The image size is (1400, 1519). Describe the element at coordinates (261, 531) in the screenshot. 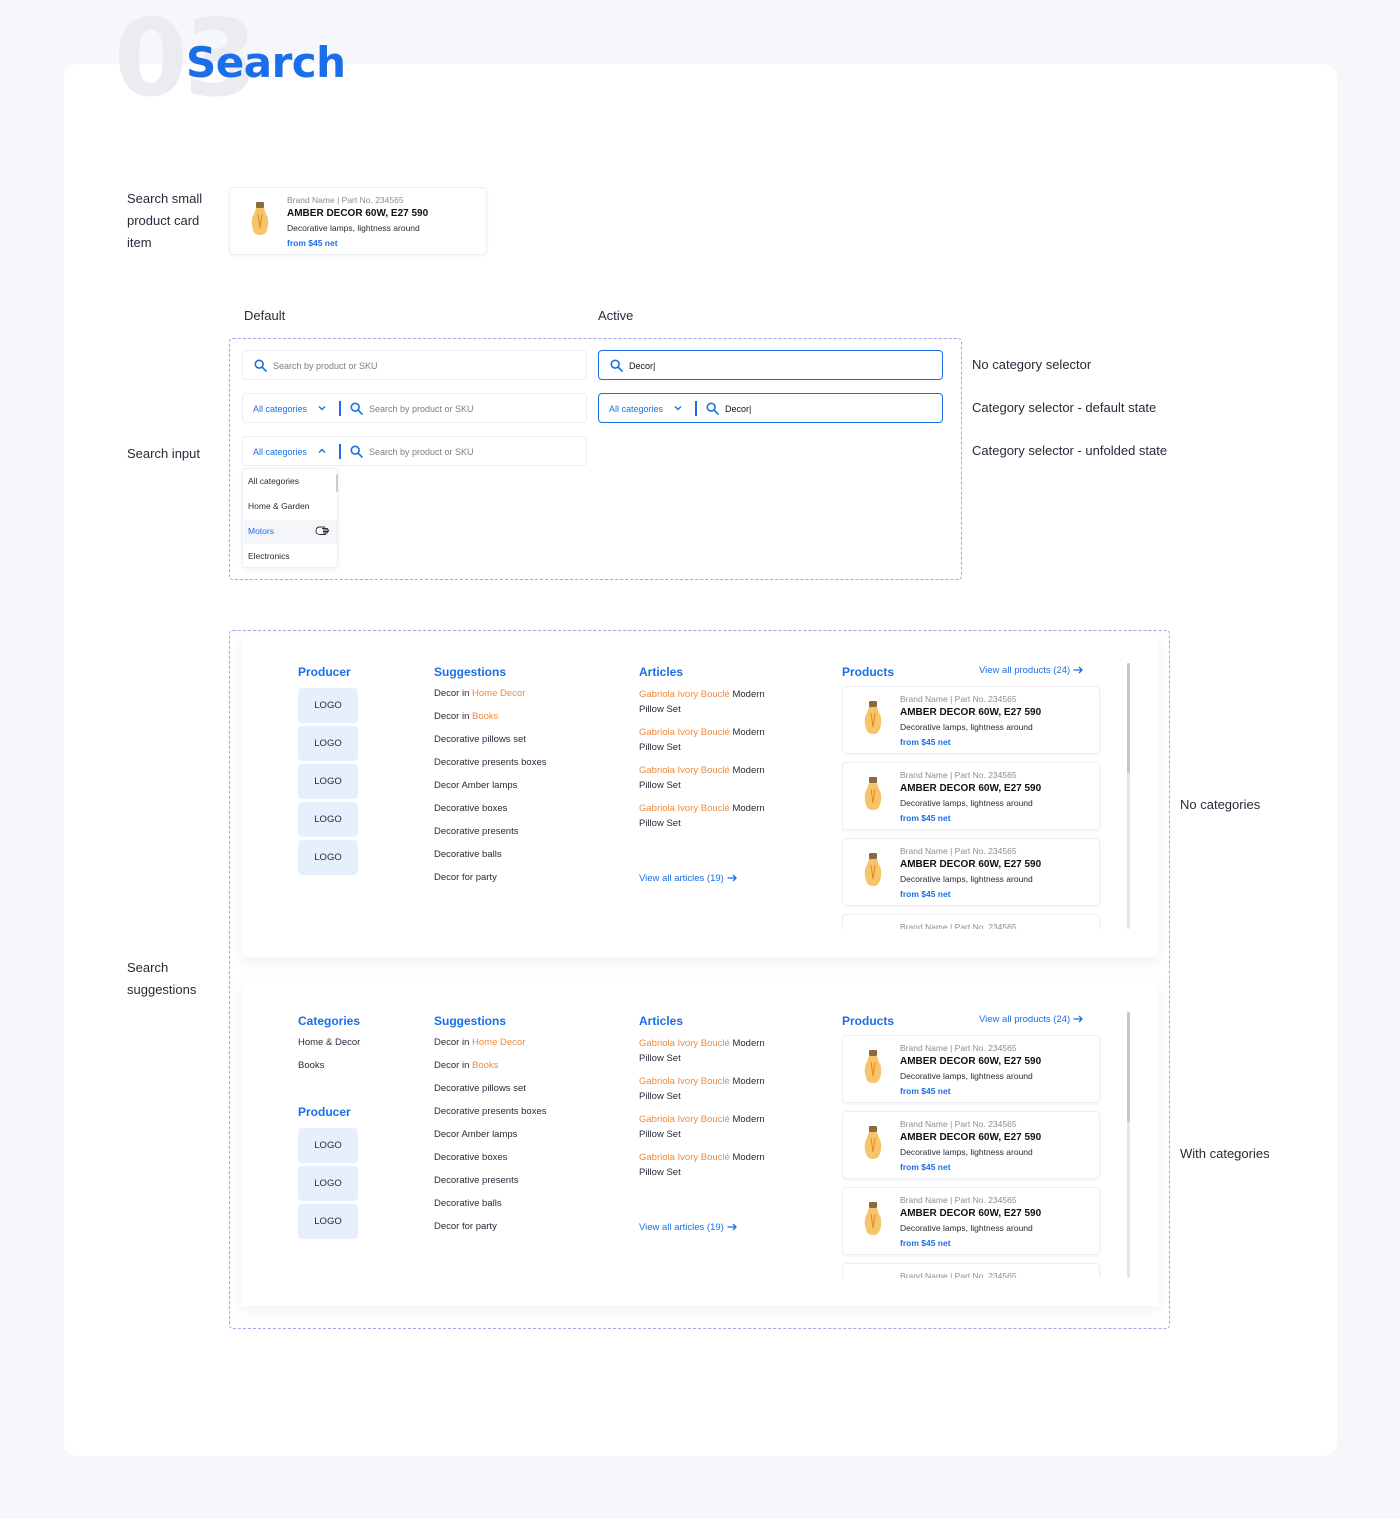

I see `dropdown-option-hover: Motors` at that location.